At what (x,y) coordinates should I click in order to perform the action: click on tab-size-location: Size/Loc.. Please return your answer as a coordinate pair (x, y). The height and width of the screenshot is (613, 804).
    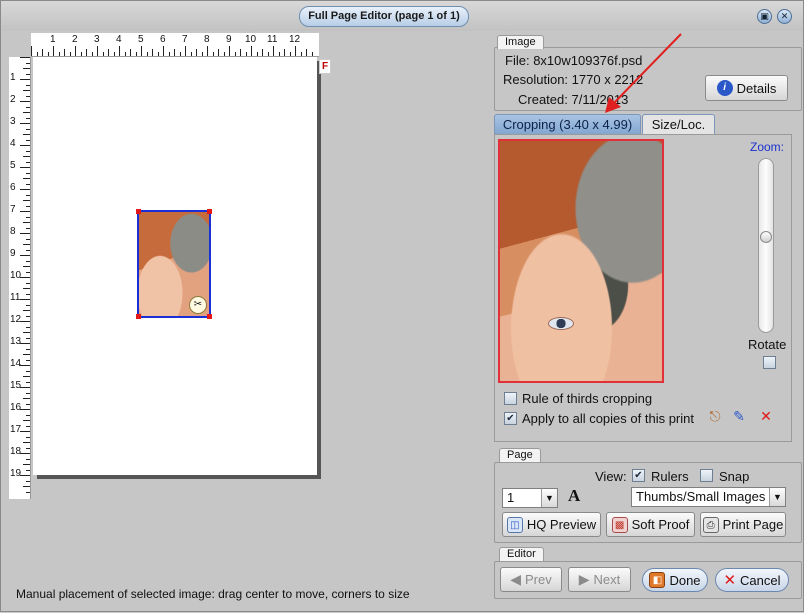
    Looking at the image, I should click on (678, 125).